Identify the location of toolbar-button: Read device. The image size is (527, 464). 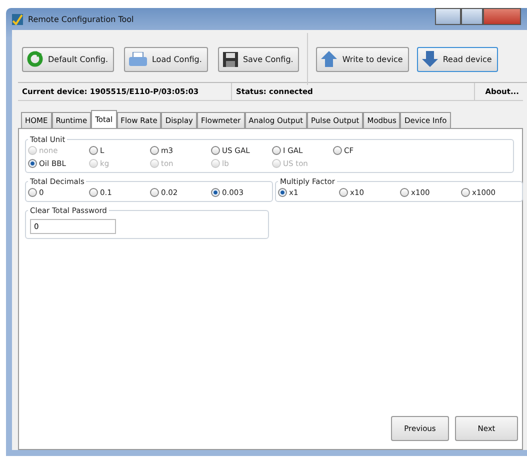
(457, 59).